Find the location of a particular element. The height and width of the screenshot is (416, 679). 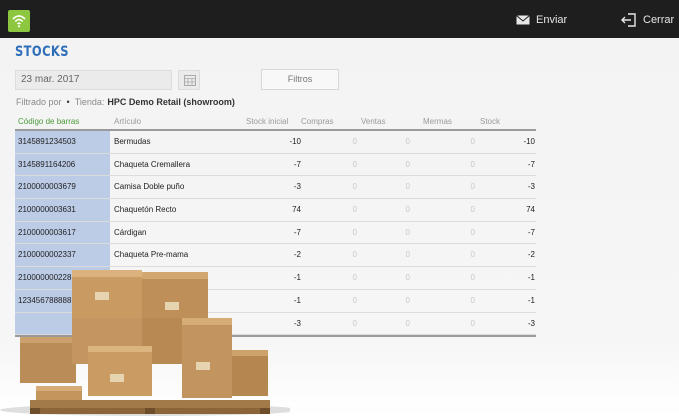

article-cell: Chaquetón Recto is located at coordinates (145, 210).